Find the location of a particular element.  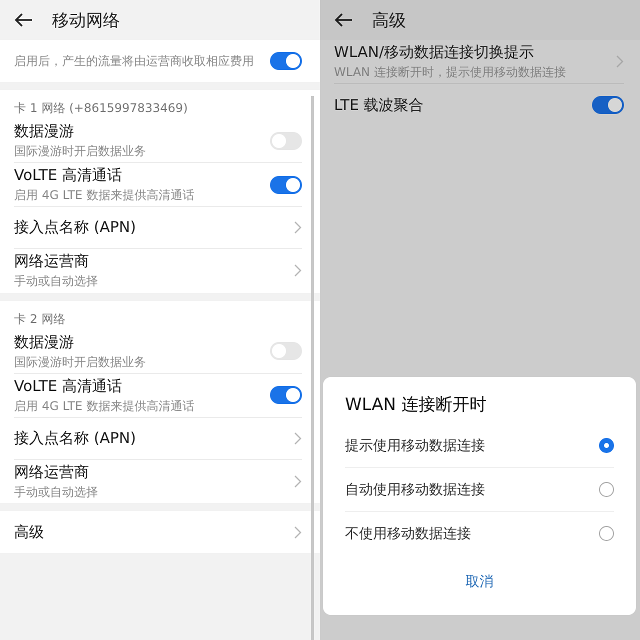

setting-description: WLAN 连接断开时，提示使用移动数据连接 is located at coordinates (450, 72).